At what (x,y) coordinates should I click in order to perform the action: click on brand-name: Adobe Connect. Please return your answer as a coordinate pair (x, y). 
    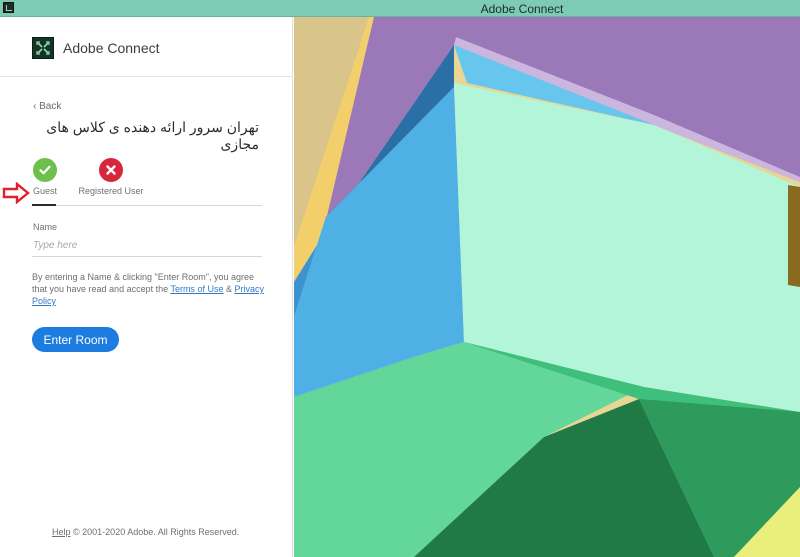
    Looking at the image, I should click on (111, 48).